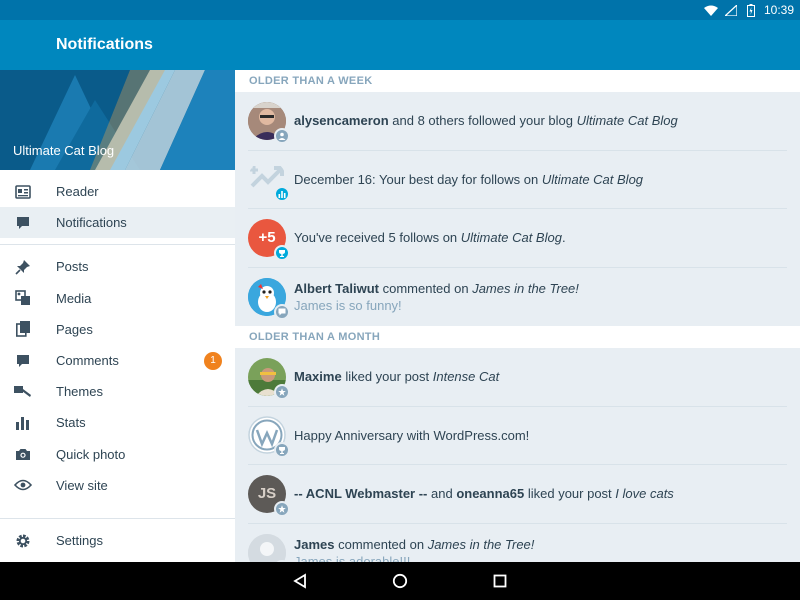 The image size is (800, 600). Describe the element at coordinates (74, 298) in the screenshot. I see `sidebar-item-label: Media` at that location.